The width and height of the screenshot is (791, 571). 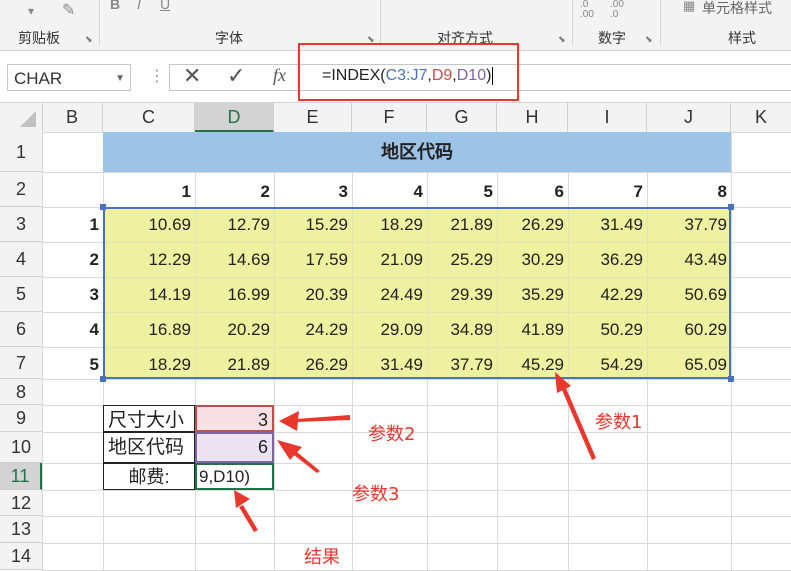 I want to click on annotation-result: 结果, so click(x=322, y=557).